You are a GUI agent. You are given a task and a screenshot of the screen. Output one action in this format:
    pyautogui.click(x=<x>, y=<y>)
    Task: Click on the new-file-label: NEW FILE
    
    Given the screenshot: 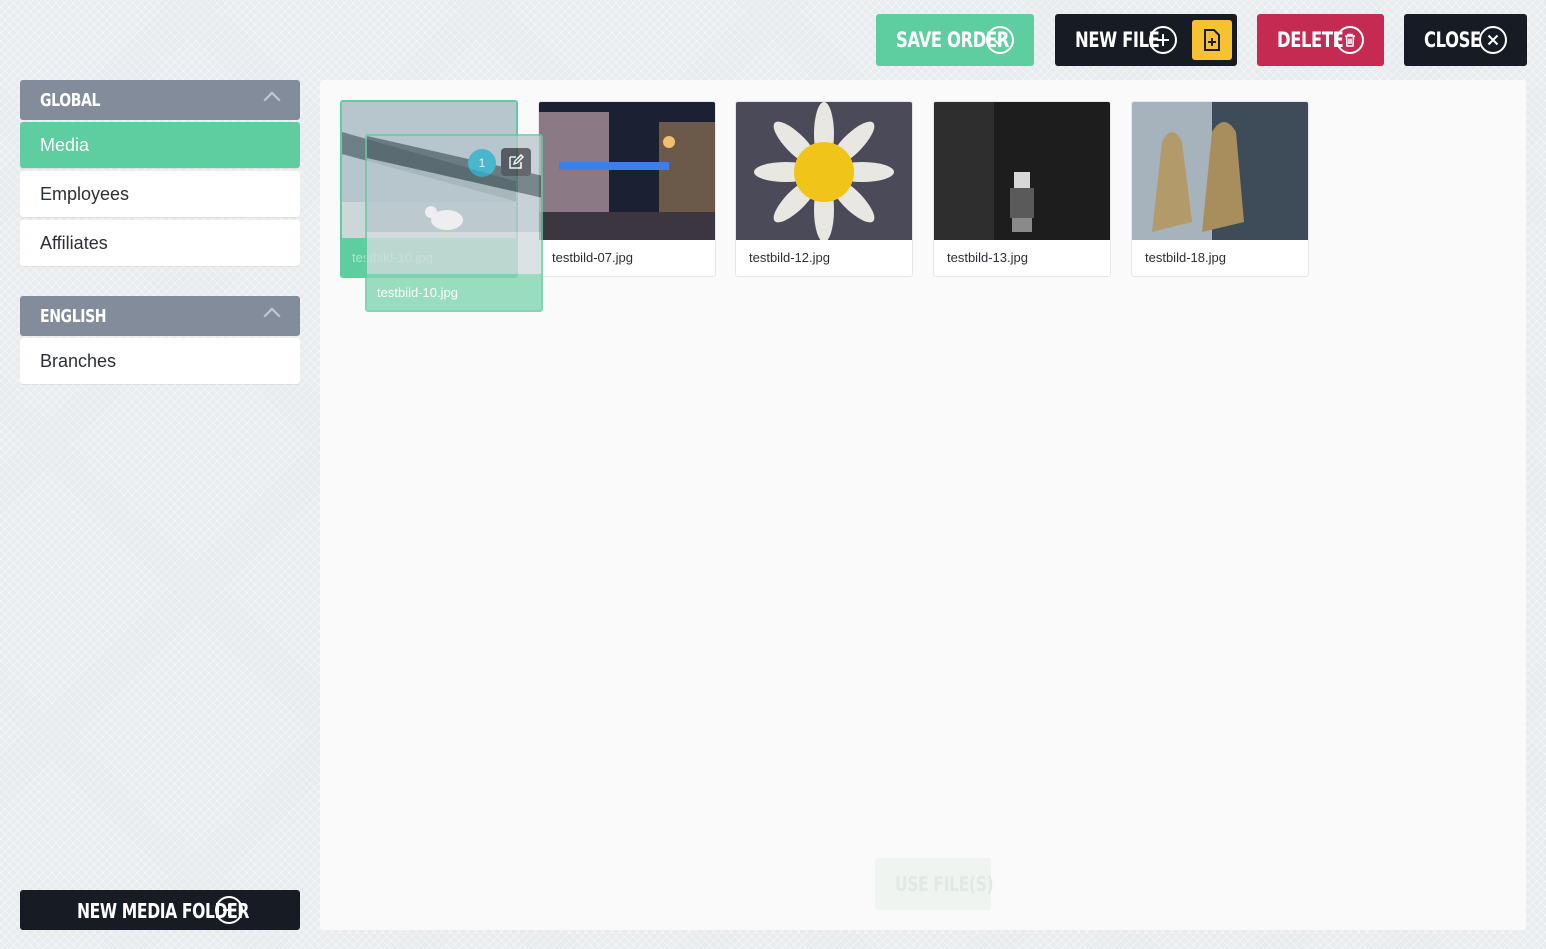 What is the action you would take?
    pyautogui.click(x=1117, y=40)
    